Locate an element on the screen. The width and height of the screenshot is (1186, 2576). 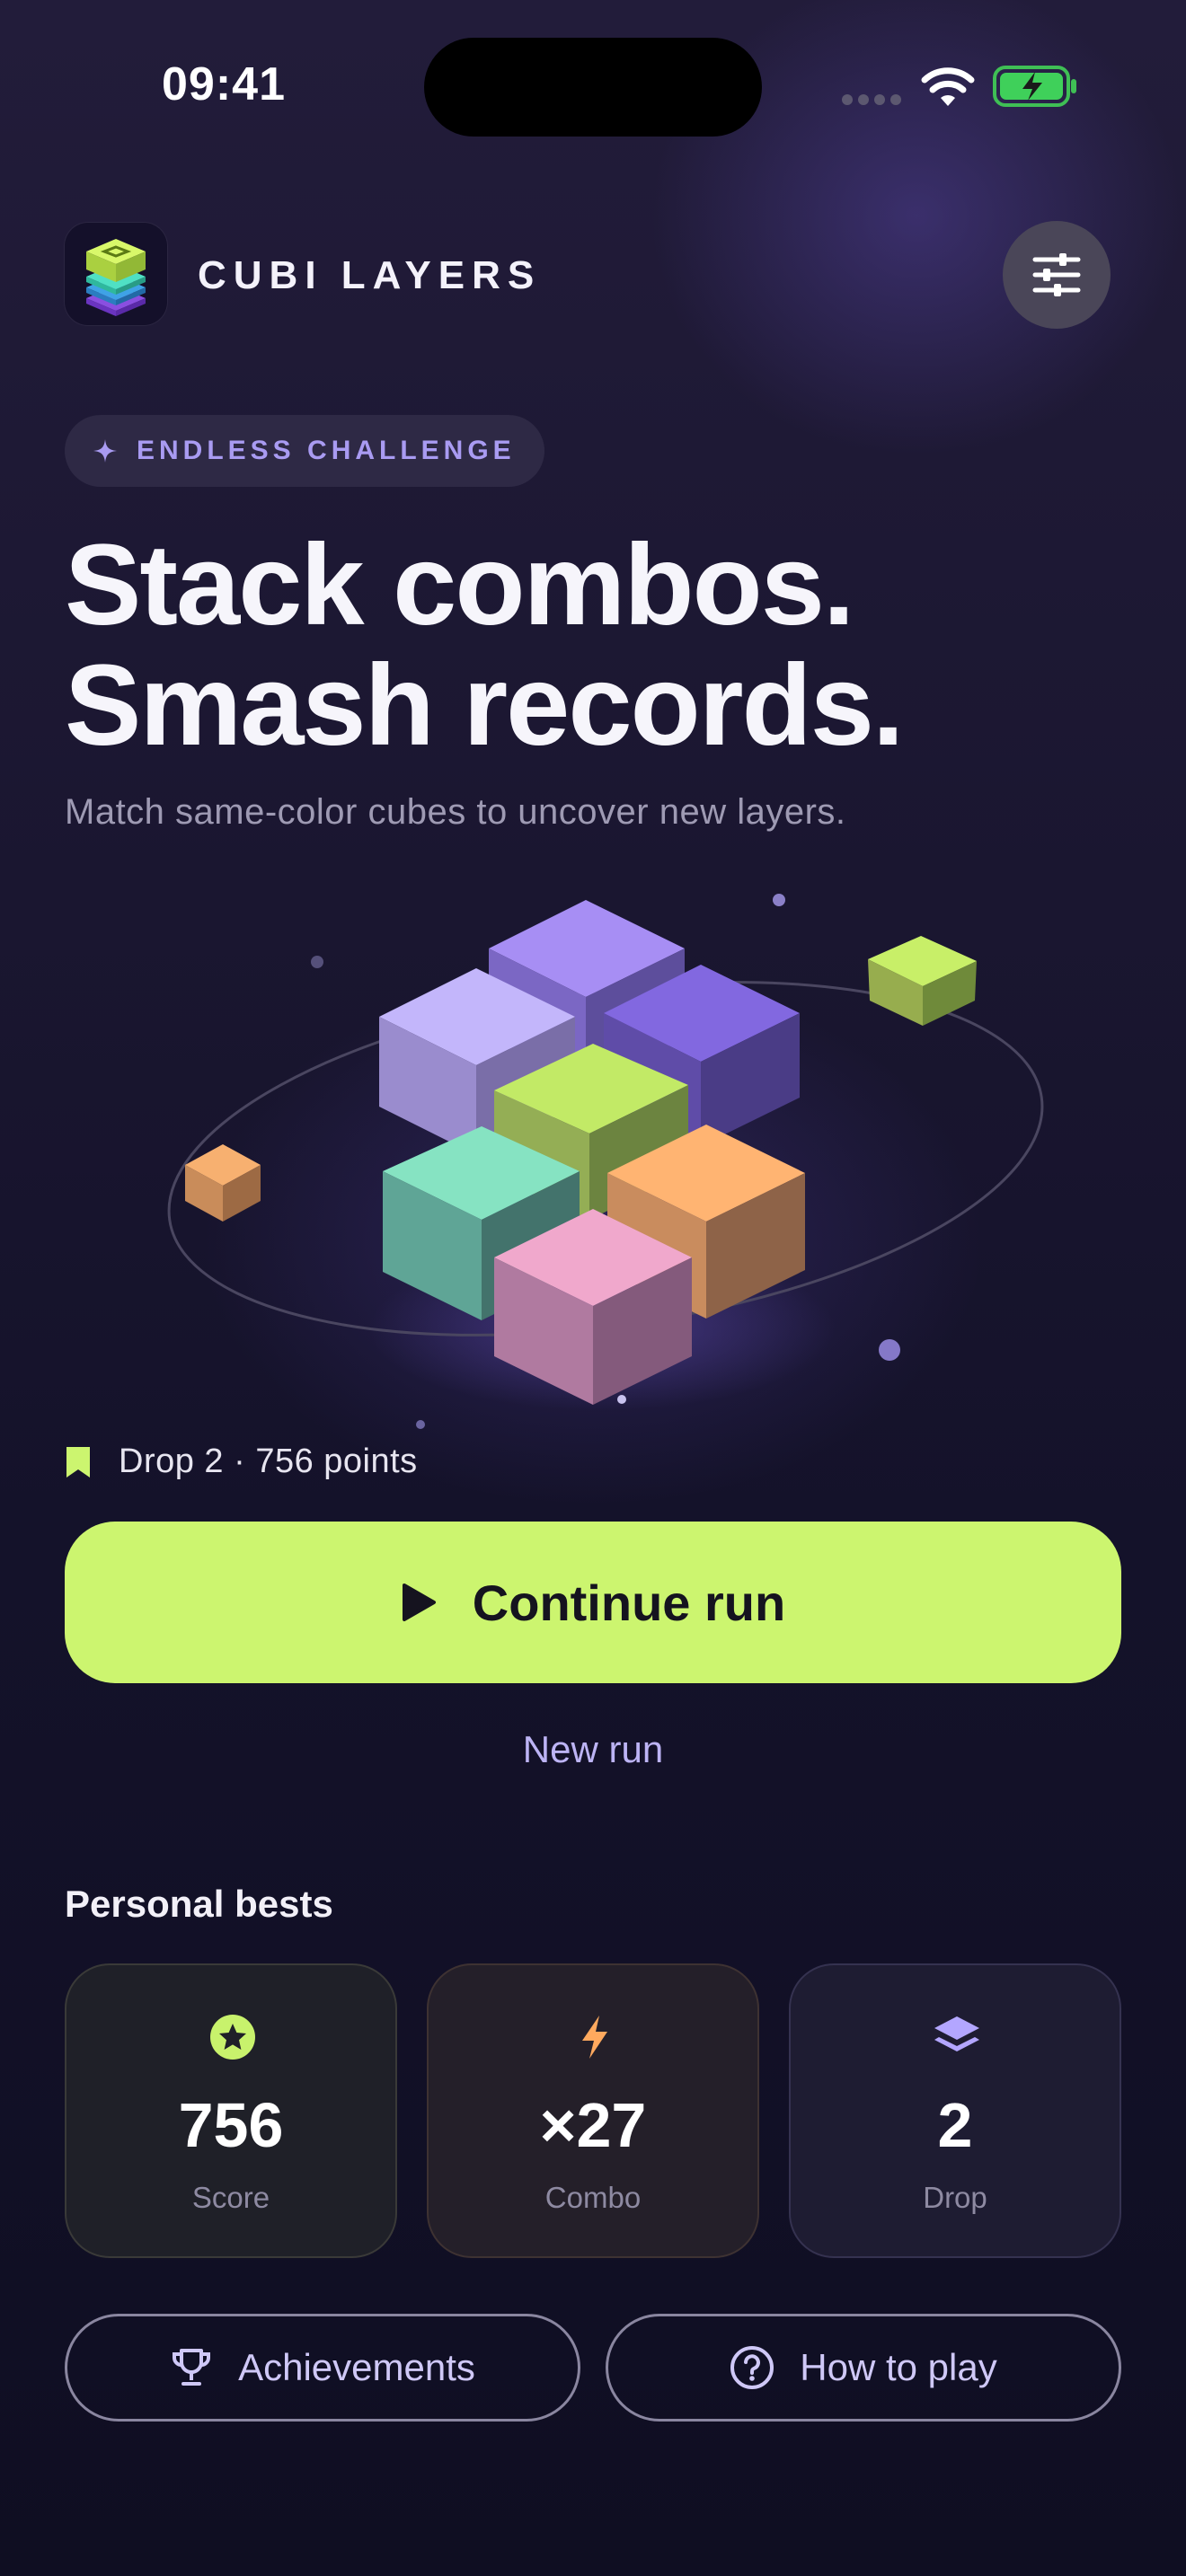
cellular-signal-icon is located at coordinates (871, 99).